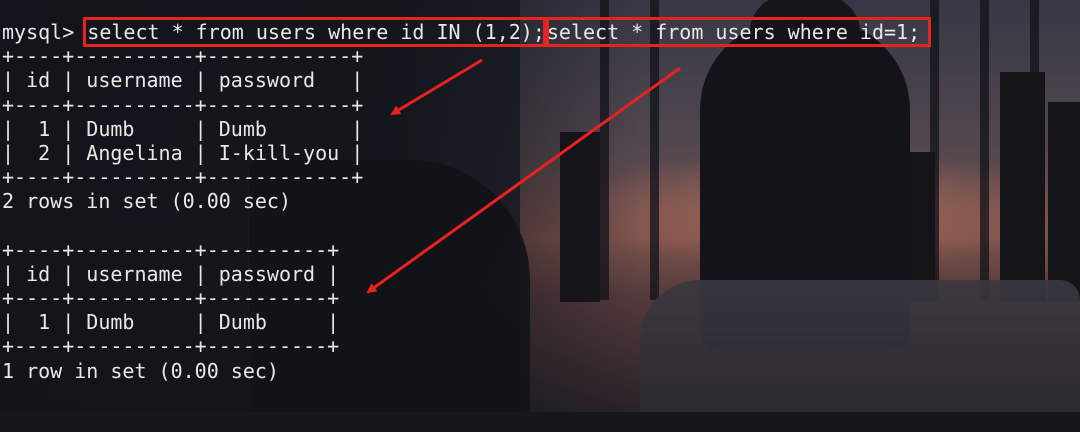 This screenshot has height=432, width=1080. Describe the element at coordinates (436, 87) in the screenshot. I see `arrow-to-first-result` at that location.